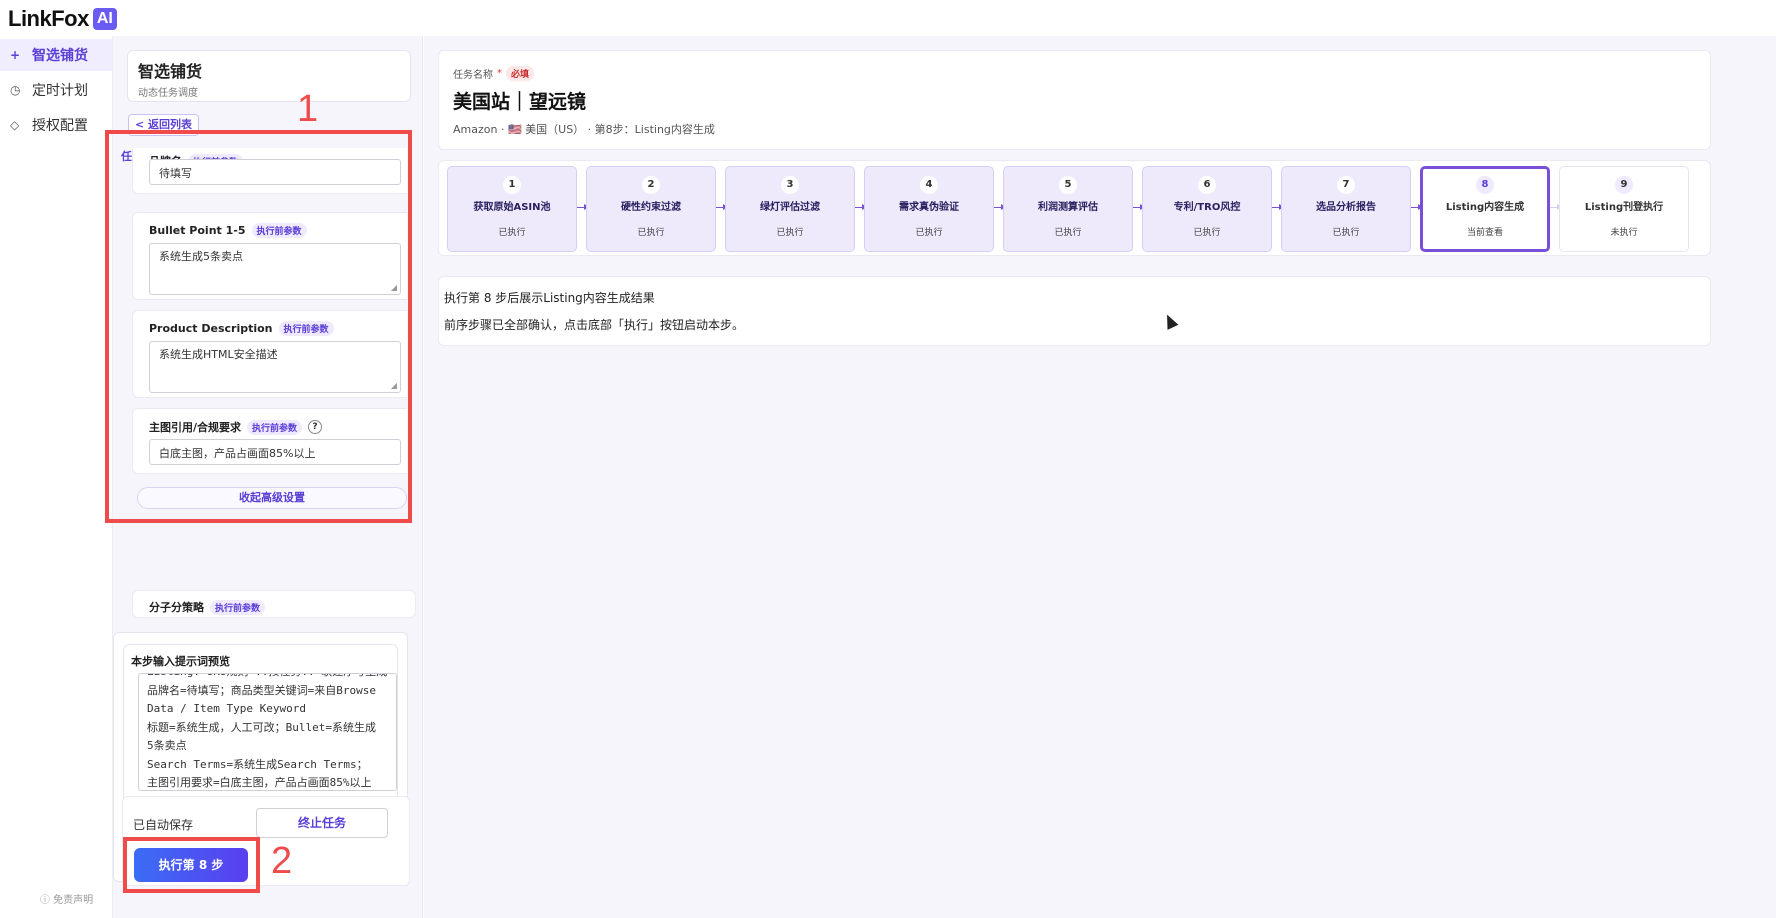 Image resolution: width=1776 pixels, height=918 pixels. I want to click on task-name: 美国站｜望远镜, so click(519, 100).